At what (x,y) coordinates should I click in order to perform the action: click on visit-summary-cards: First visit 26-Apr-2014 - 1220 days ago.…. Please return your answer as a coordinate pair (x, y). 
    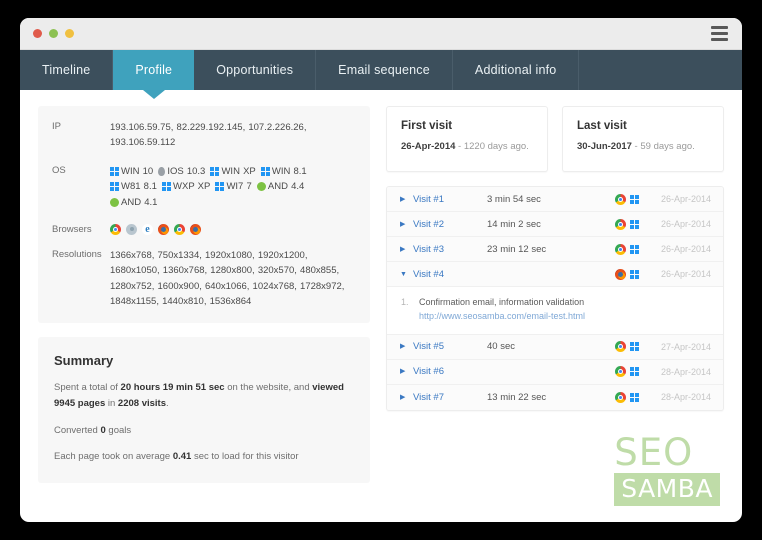
    Looking at the image, I should click on (555, 139).